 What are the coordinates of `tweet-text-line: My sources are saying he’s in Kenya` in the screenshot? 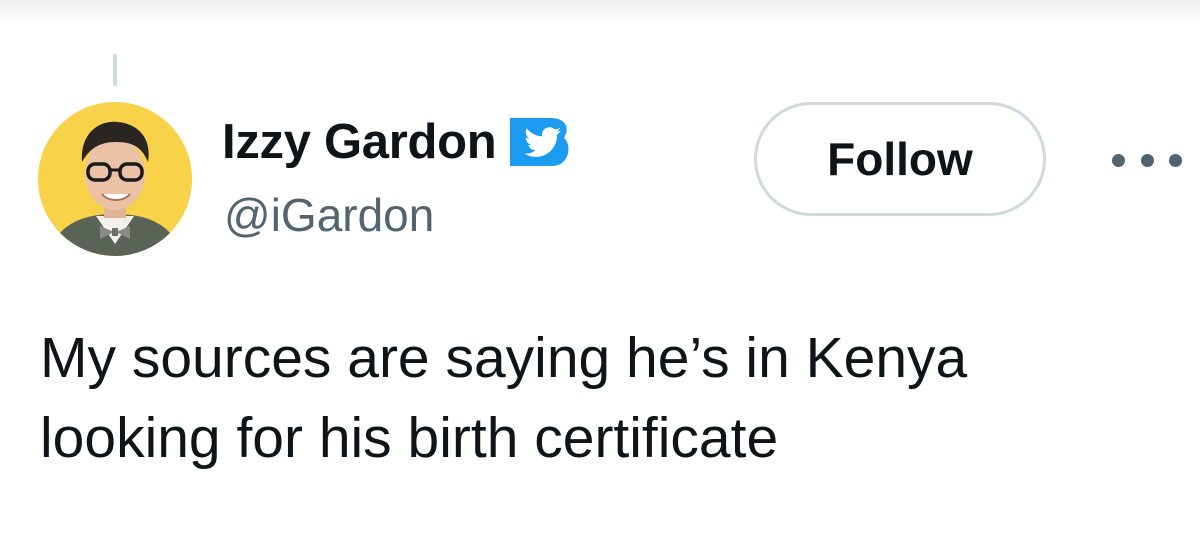 It's located at (504, 358).